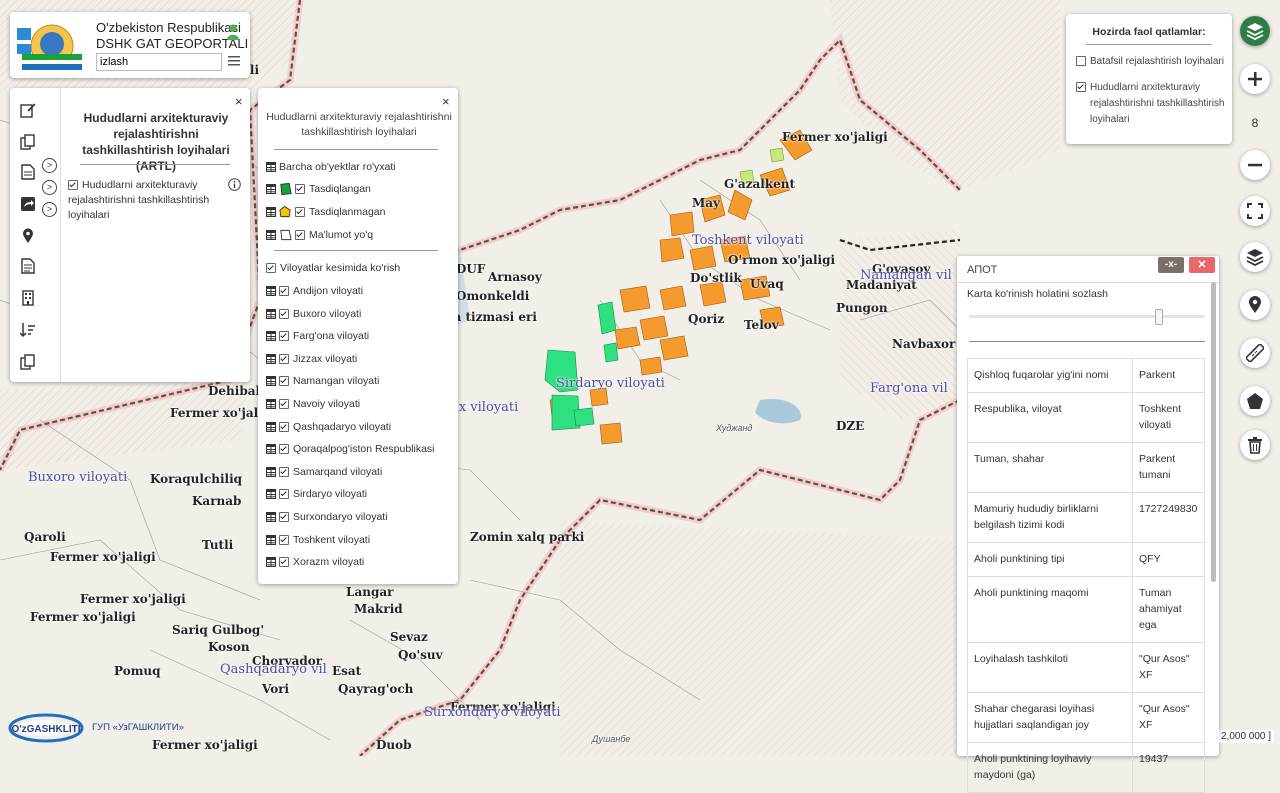  Describe the element at coordinates (28, 204) in the screenshot. I see `share-icon` at that location.